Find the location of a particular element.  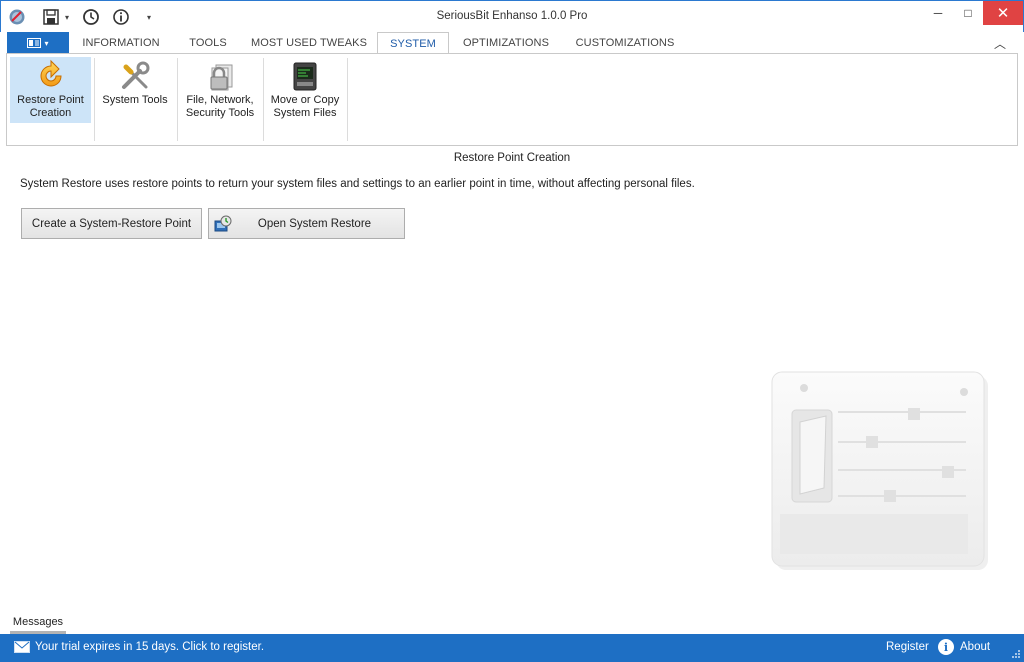

info-icon is located at coordinates (121, 17).